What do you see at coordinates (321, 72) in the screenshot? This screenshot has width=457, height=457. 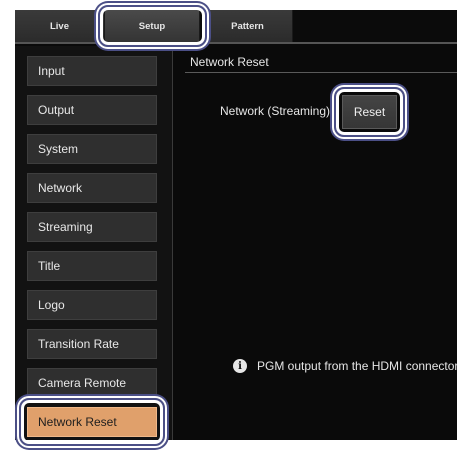 I see `section-divider` at bounding box center [321, 72].